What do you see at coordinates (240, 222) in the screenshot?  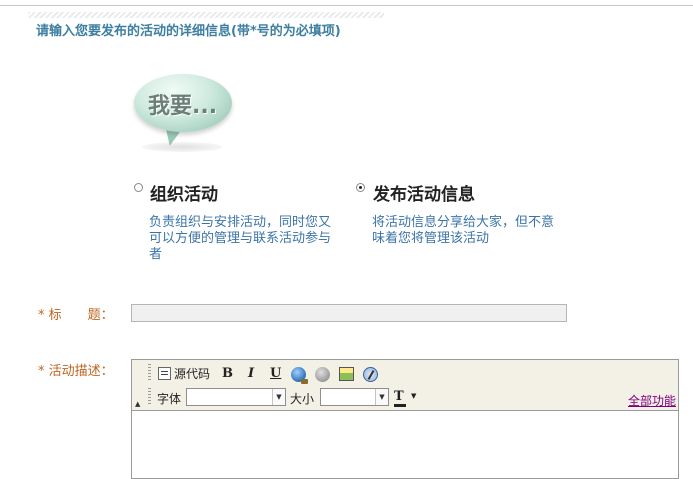 I see `description-line: 负责组织与安排活动，同时您又` at bounding box center [240, 222].